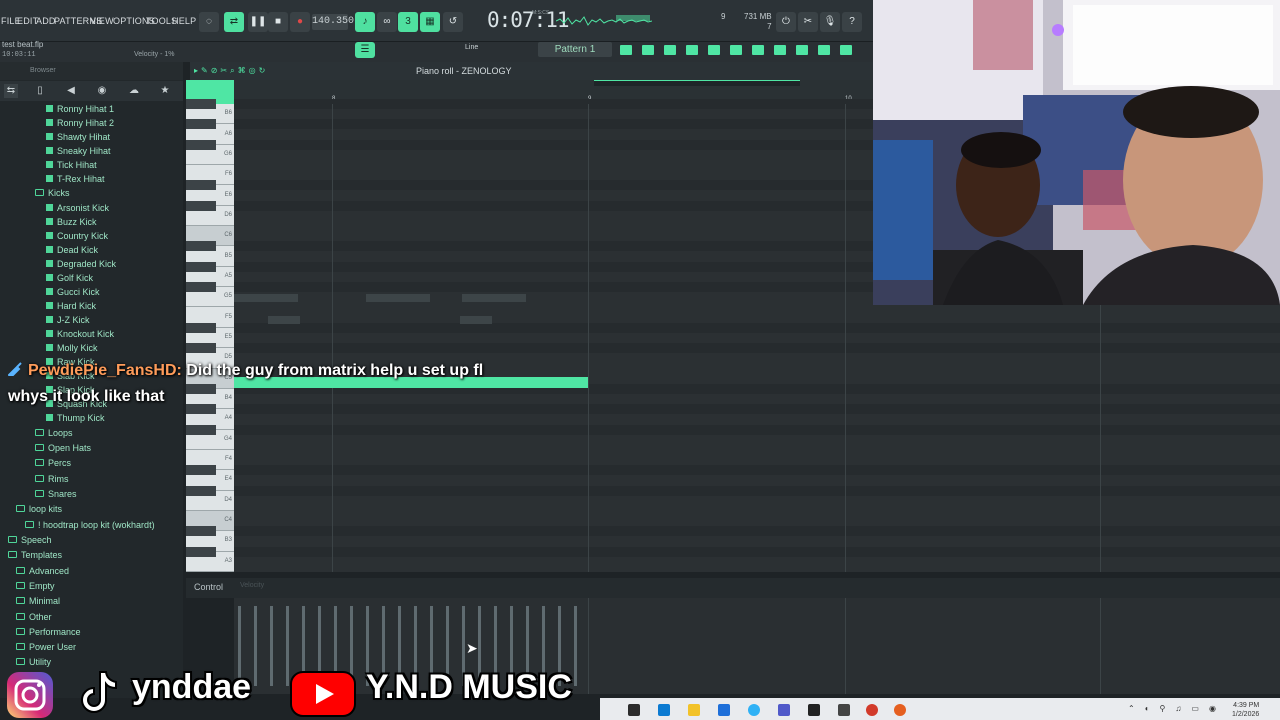 Image resolution: width=1280 pixels, height=720 pixels. I want to click on fl-studio-icon, so click(814, 710).